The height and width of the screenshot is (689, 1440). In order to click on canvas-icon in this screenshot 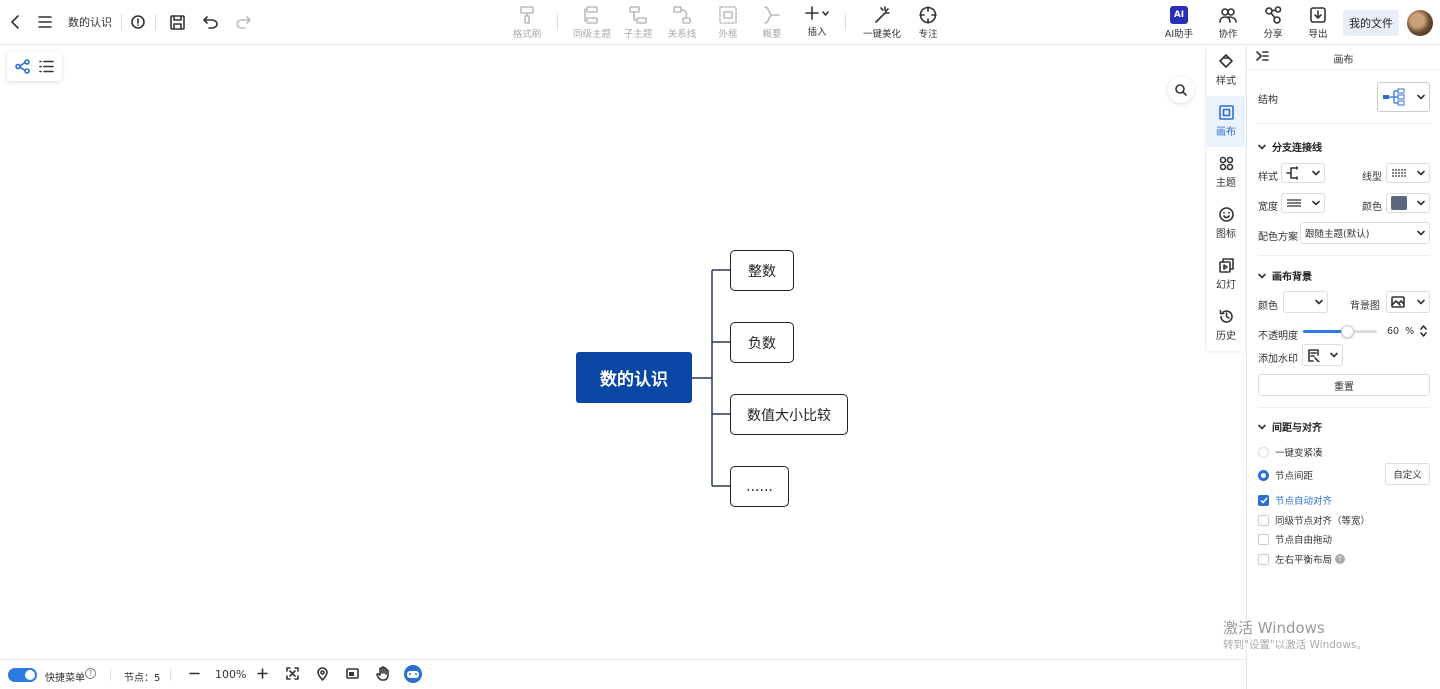, I will do `click(1226, 112)`.